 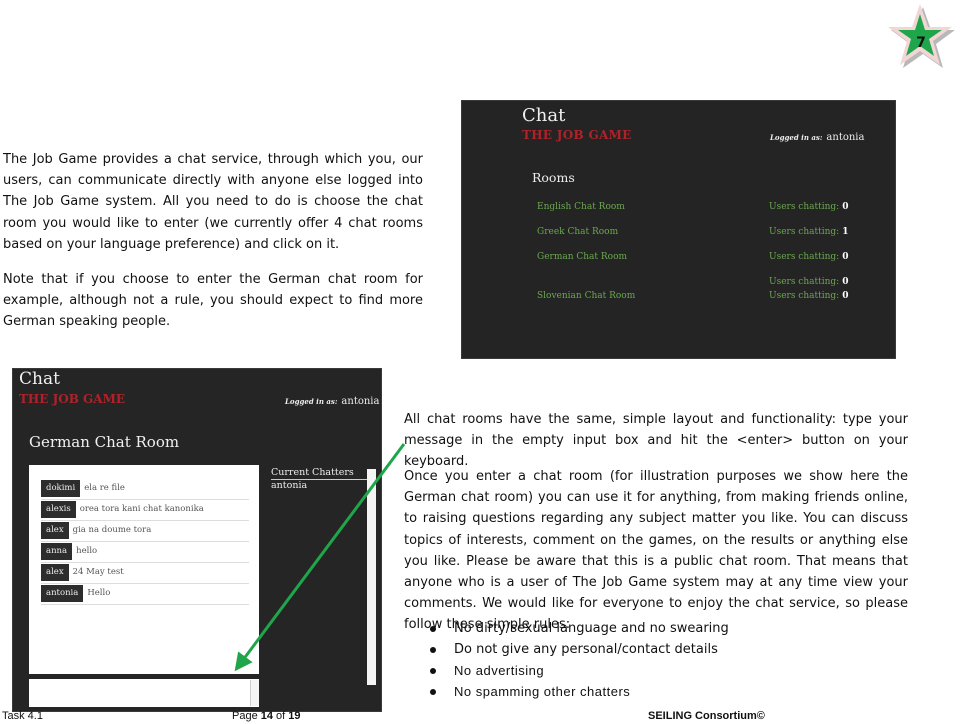 I want to click on message-text: gia na doume tora, so click(x=112, y=530).